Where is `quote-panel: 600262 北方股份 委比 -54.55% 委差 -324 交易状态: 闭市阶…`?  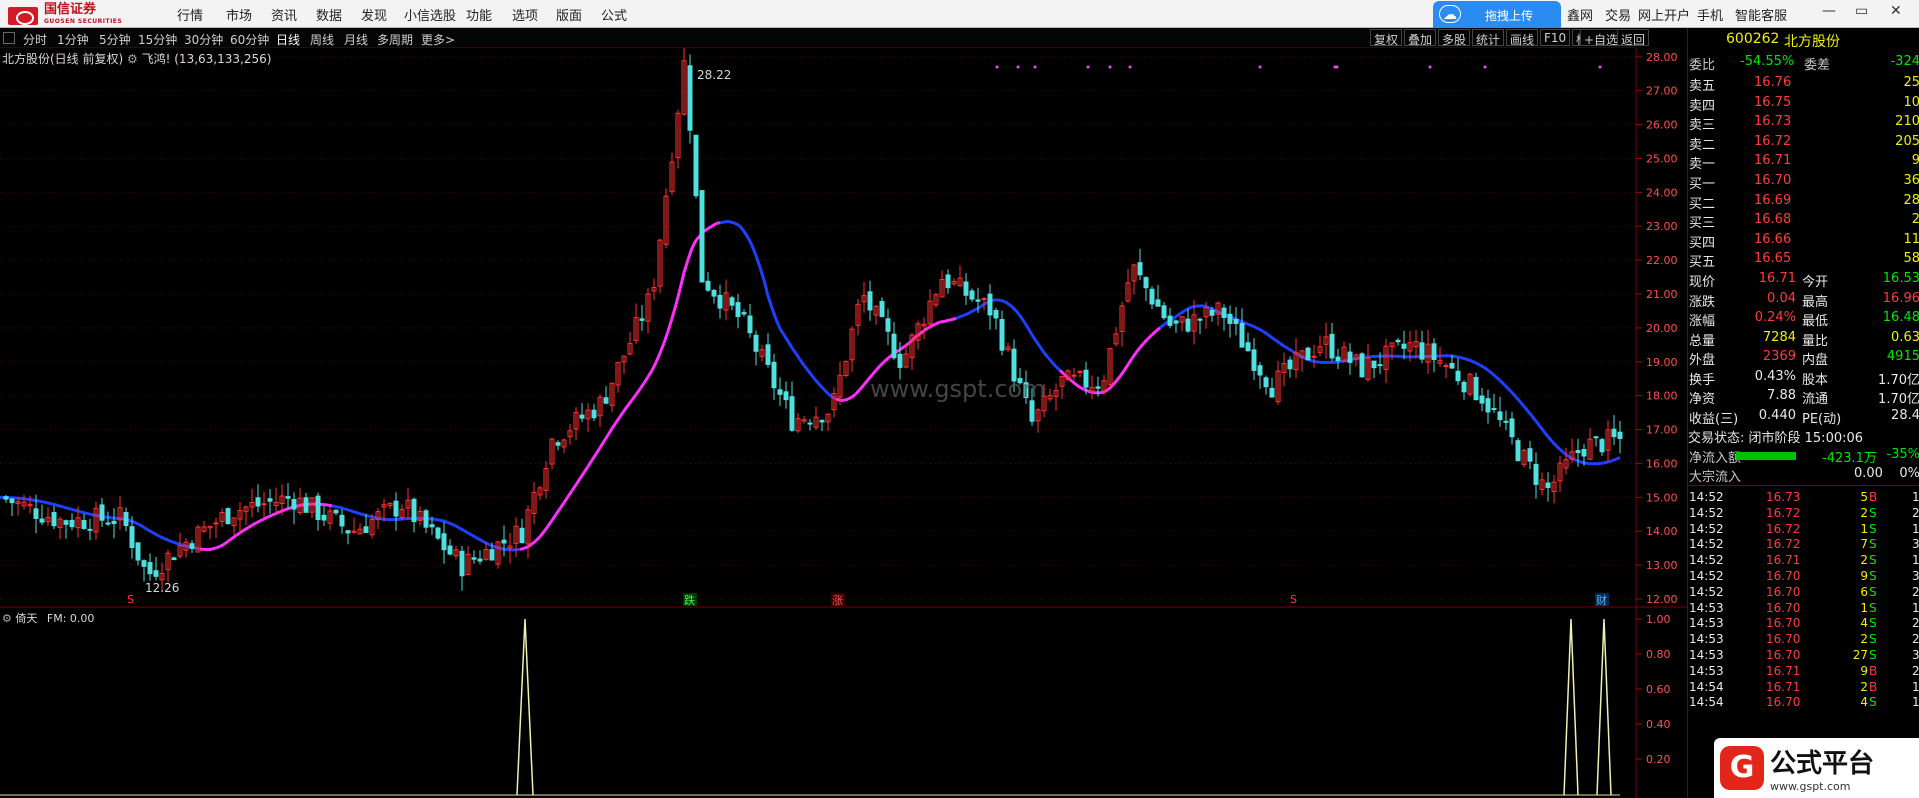
quote-panel: 600262 北方股份 委比 -54.55% 委差 -324 交易状态: 闭市阶… is located at coordinates (1803, 413).